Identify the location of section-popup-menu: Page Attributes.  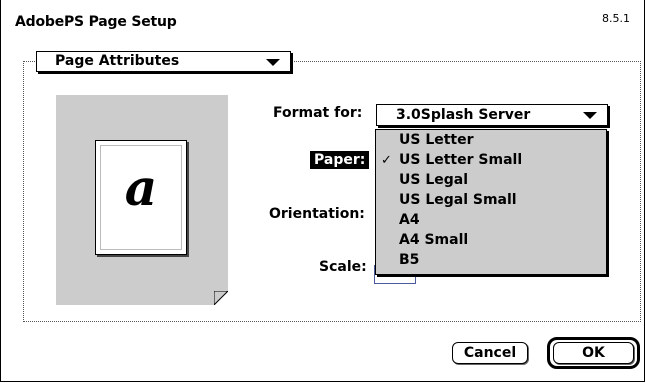
(163, 61).